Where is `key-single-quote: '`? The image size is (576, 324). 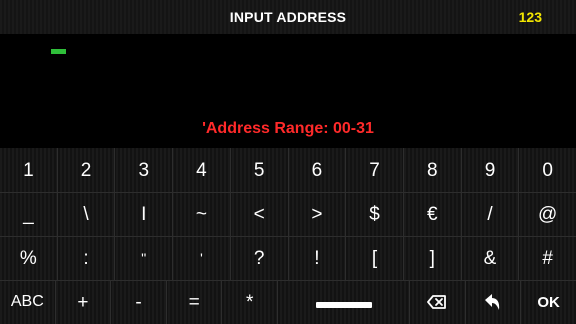 key-single-quote: ' is located at coordinates (201, 258).